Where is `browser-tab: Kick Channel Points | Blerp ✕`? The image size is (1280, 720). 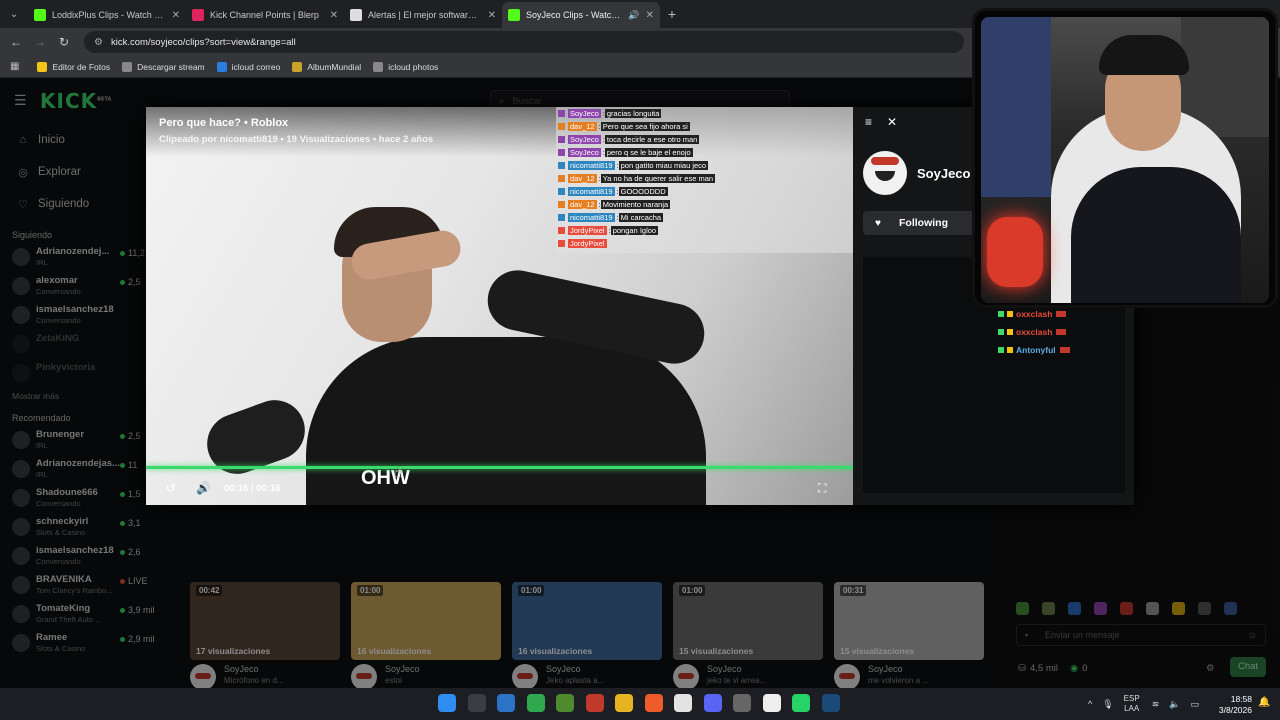
browser-tab: Kick Channel Points | Blerp ✕ is located at coordinates (265, 15).